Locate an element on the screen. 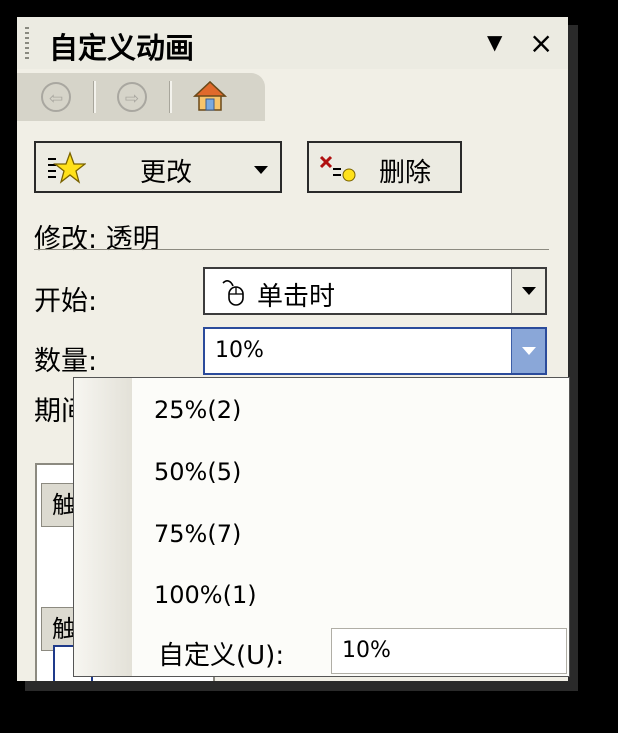 The width and height of the screenshot is (618, 733). quantity-dropdown-button is located at coordinates (528, 351).